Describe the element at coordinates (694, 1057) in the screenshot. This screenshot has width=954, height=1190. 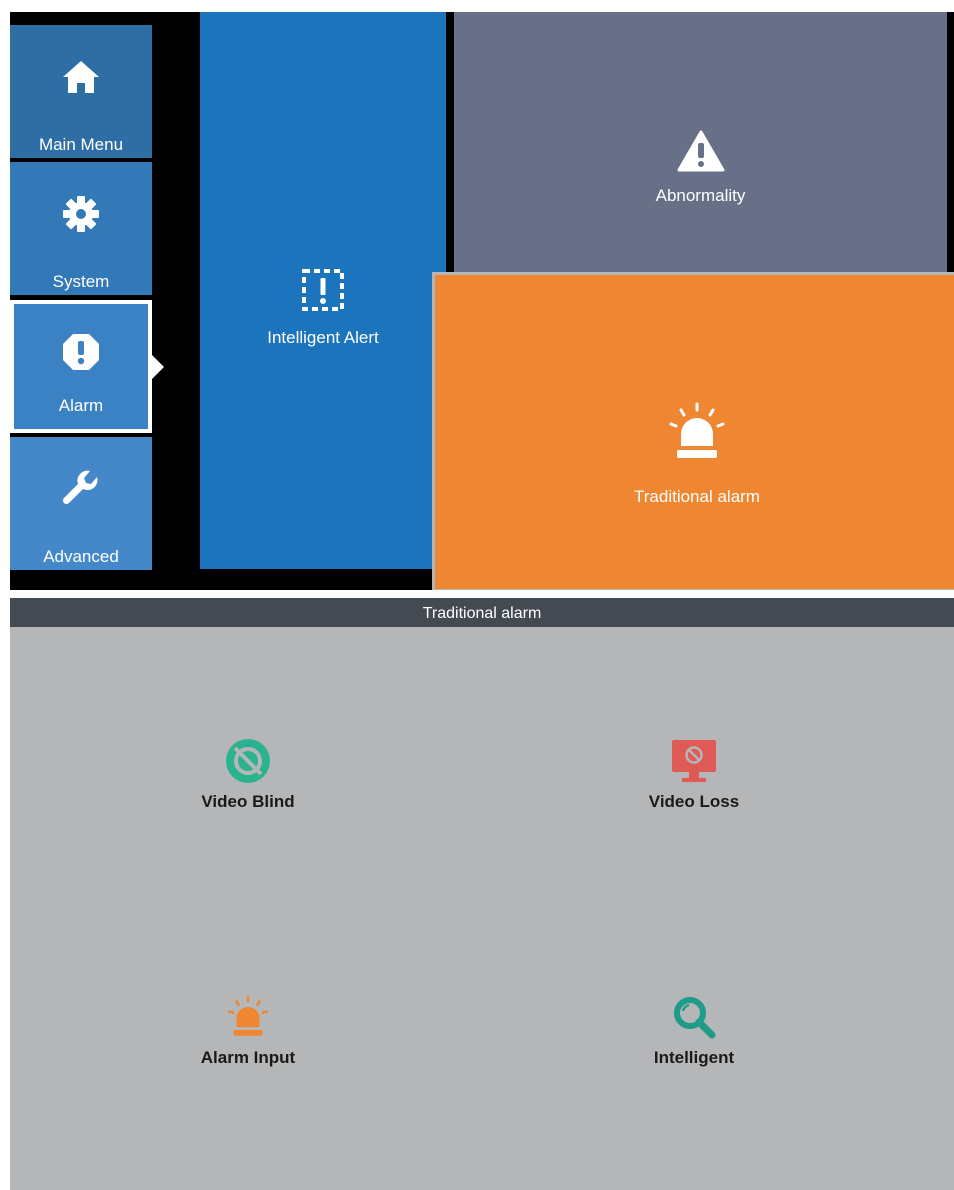
I see `option-label: Intelligent` at that location.